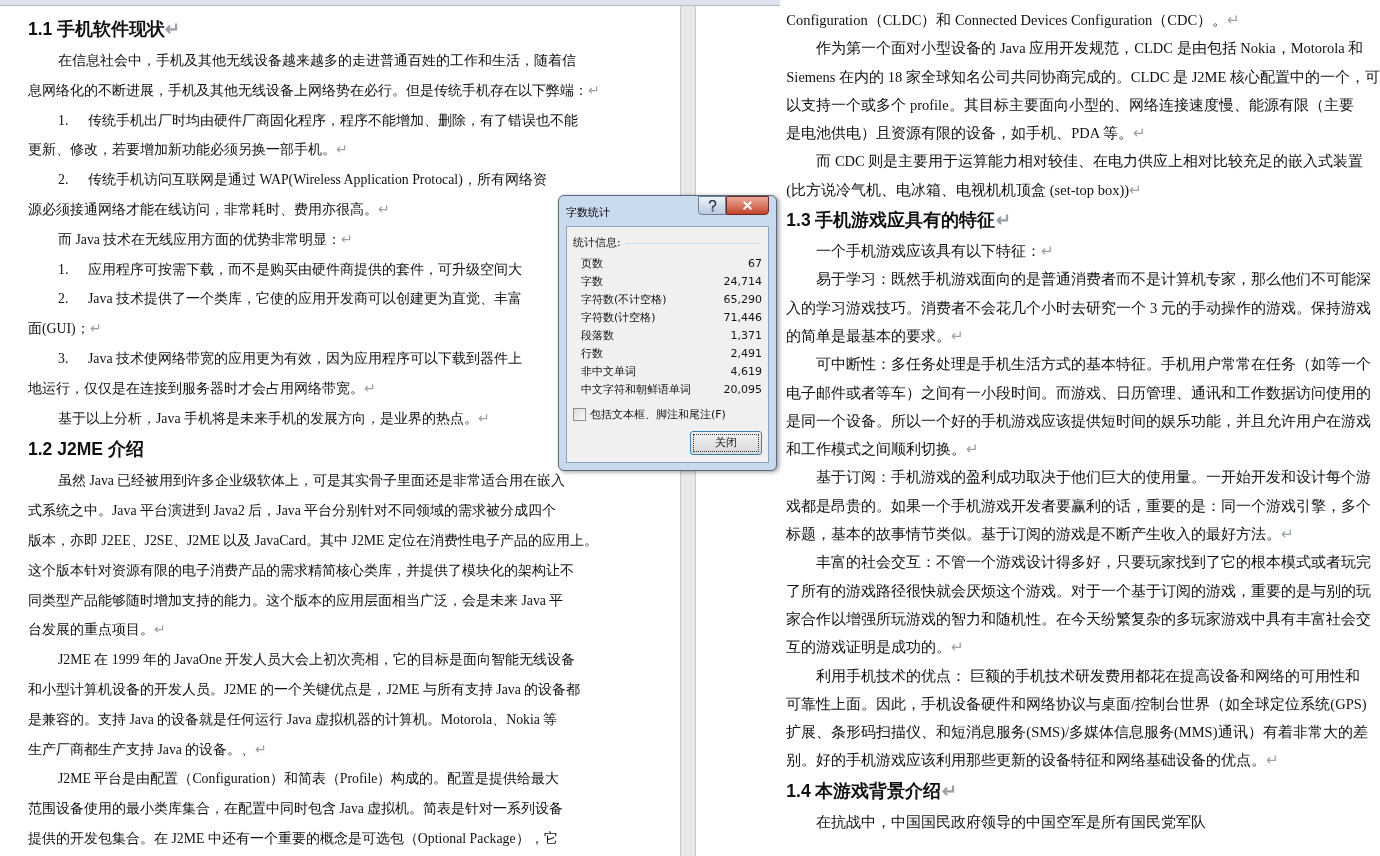 The height and width of the screenshot is (856, 1380). Describe the element at coordinates (303, 135) in the screenshot. I see `list-item: 1. 传统手机出厂时均由硬件厂商固化程序，程序不能增加、删除，有了错误也不能 更新、修改，若要增加新功能必须另换一部手机。↵` at that location.